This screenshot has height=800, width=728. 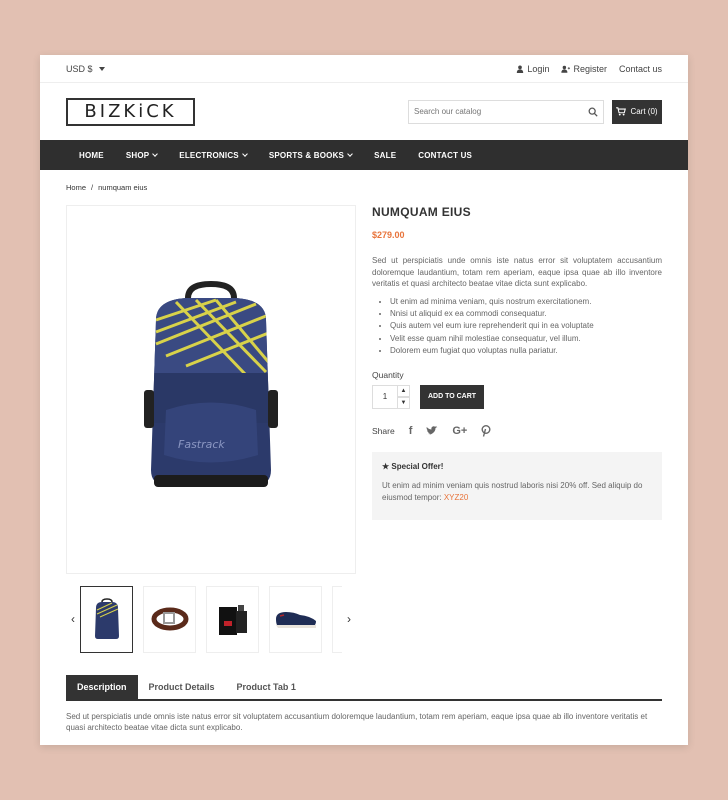 I want to click on logo: BIZKiCK, so click(x=130, y=111).